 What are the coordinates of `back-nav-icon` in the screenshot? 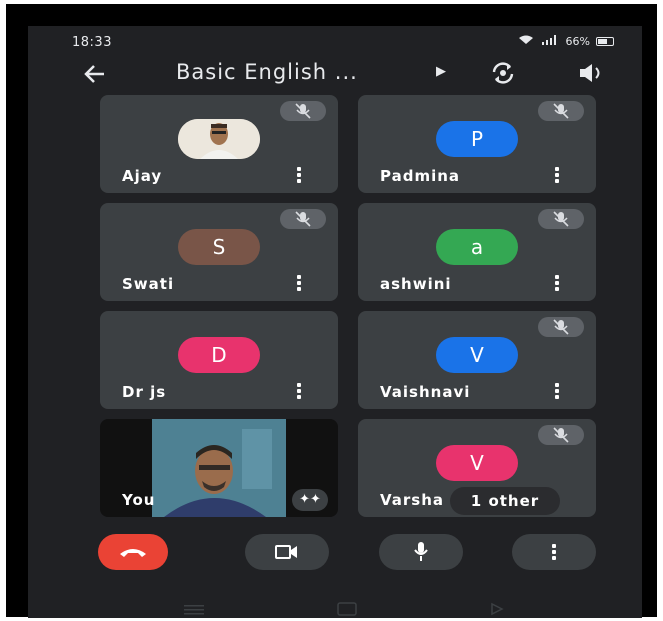 It's located at (497, 609).